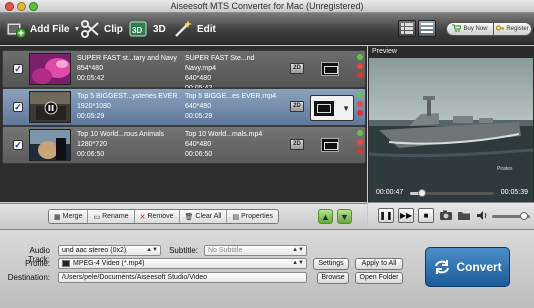 The width and height of the screenshot is (534, 308). Describe the element at coordinates (470, 29) in the screenshot. I see `buy-now-button: Buy Now` at that location.